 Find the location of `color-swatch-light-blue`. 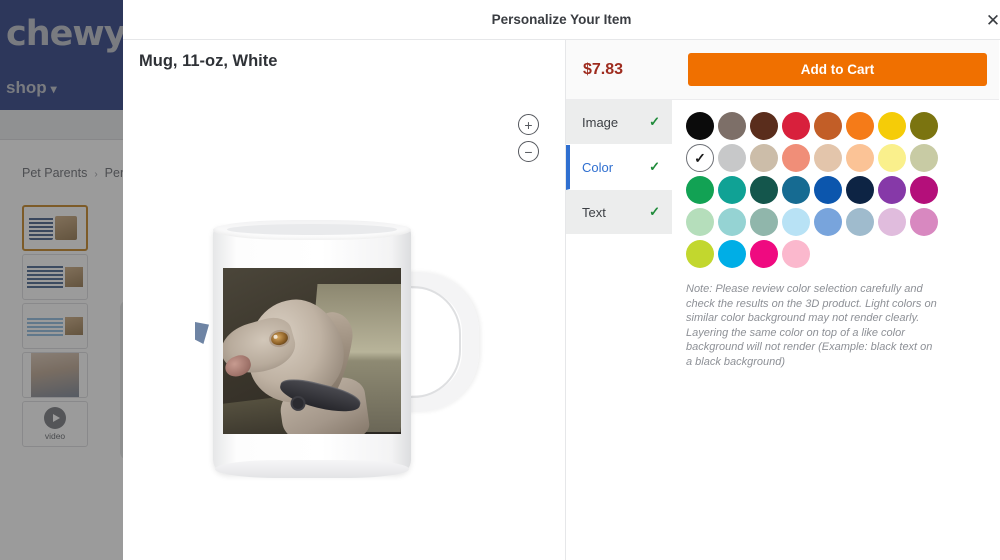

color-swatch-light-blue is located at coordinates (796, 222).